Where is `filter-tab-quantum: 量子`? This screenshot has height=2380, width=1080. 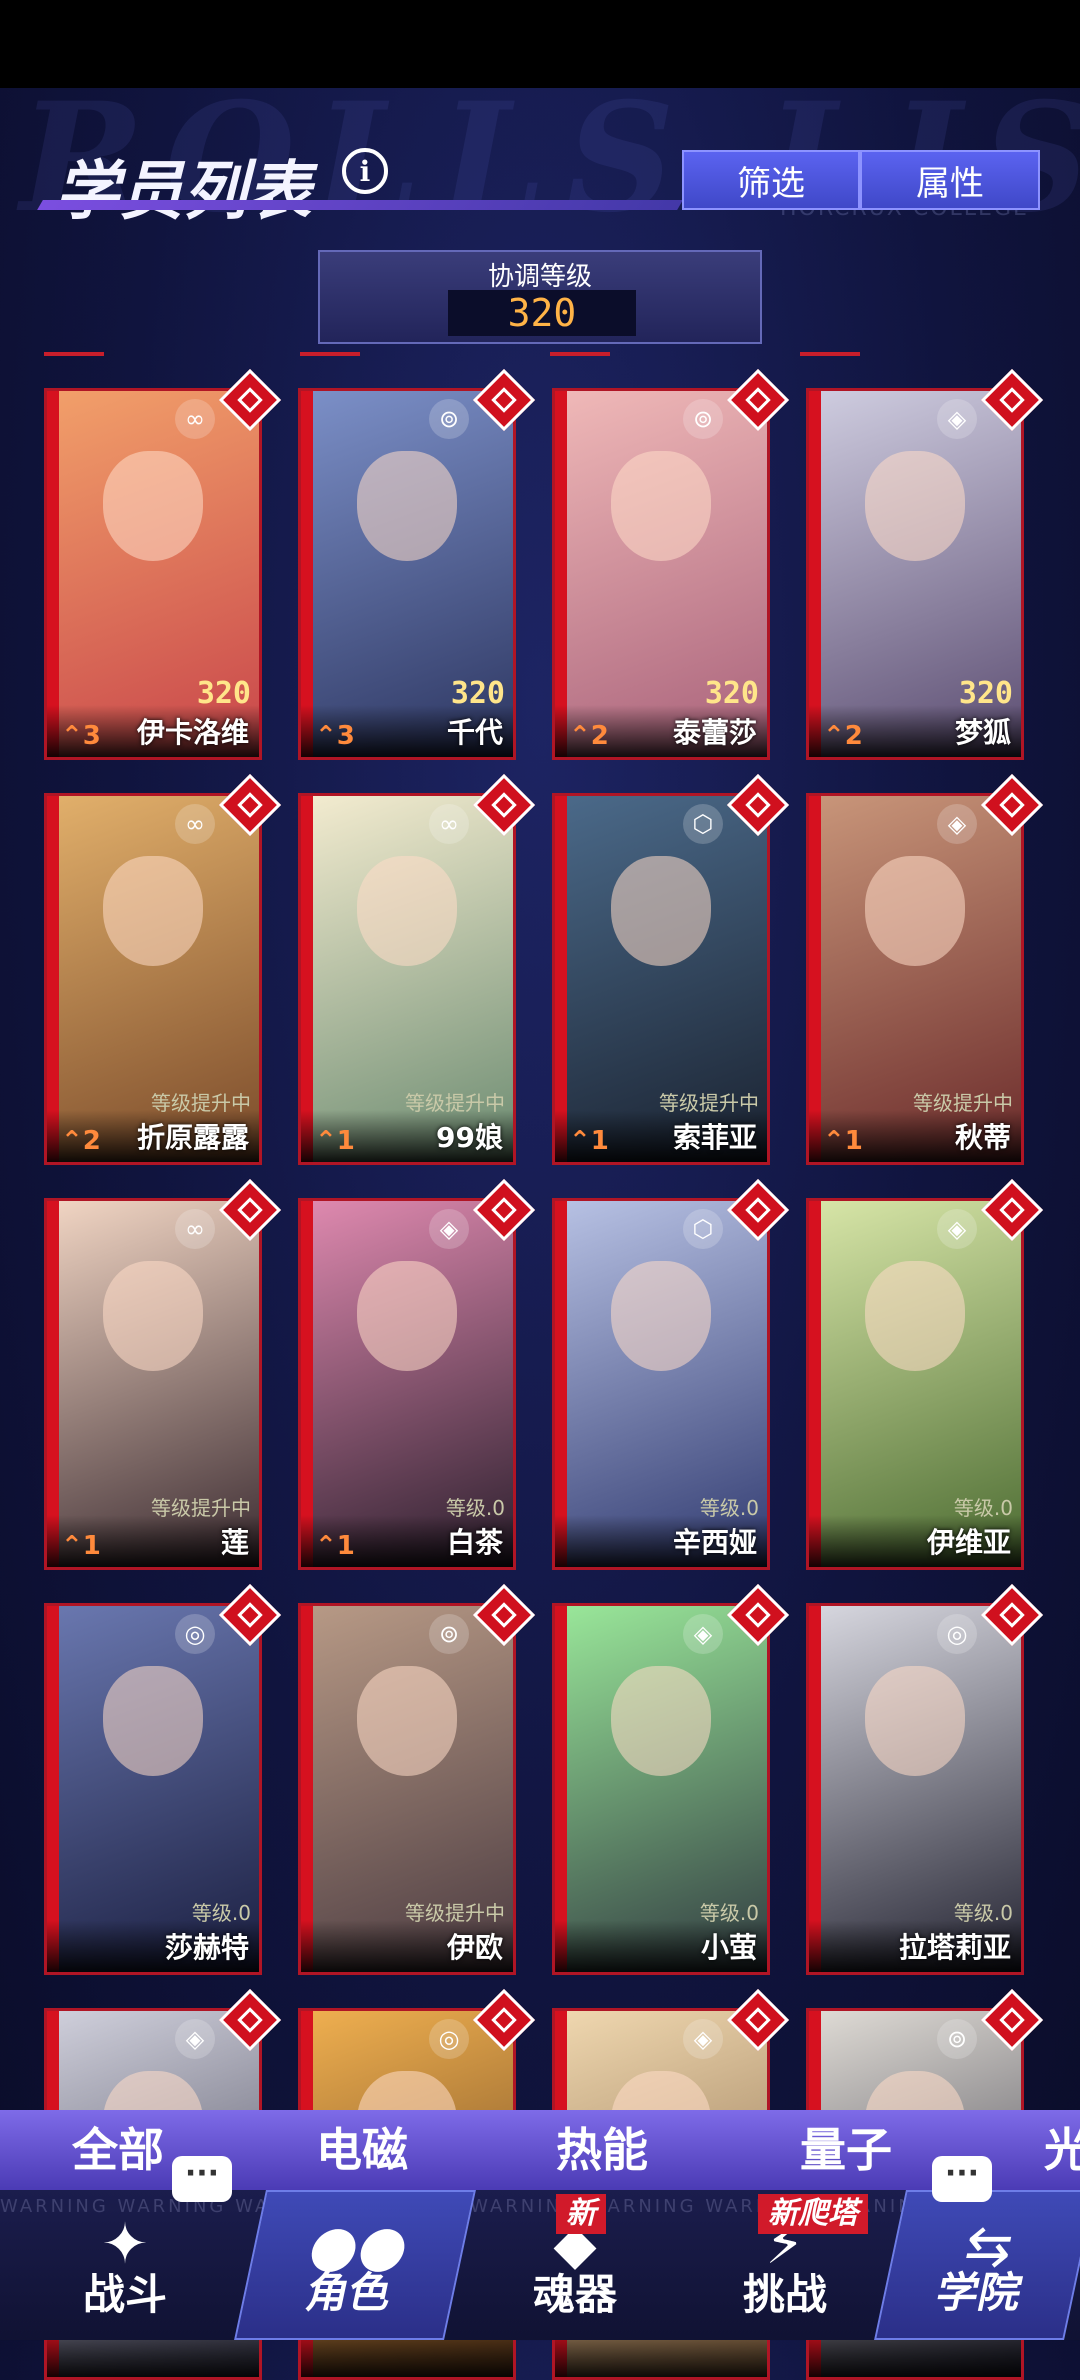
filter-tab-quantum: 量子 is located at coordinates (846, 2150).